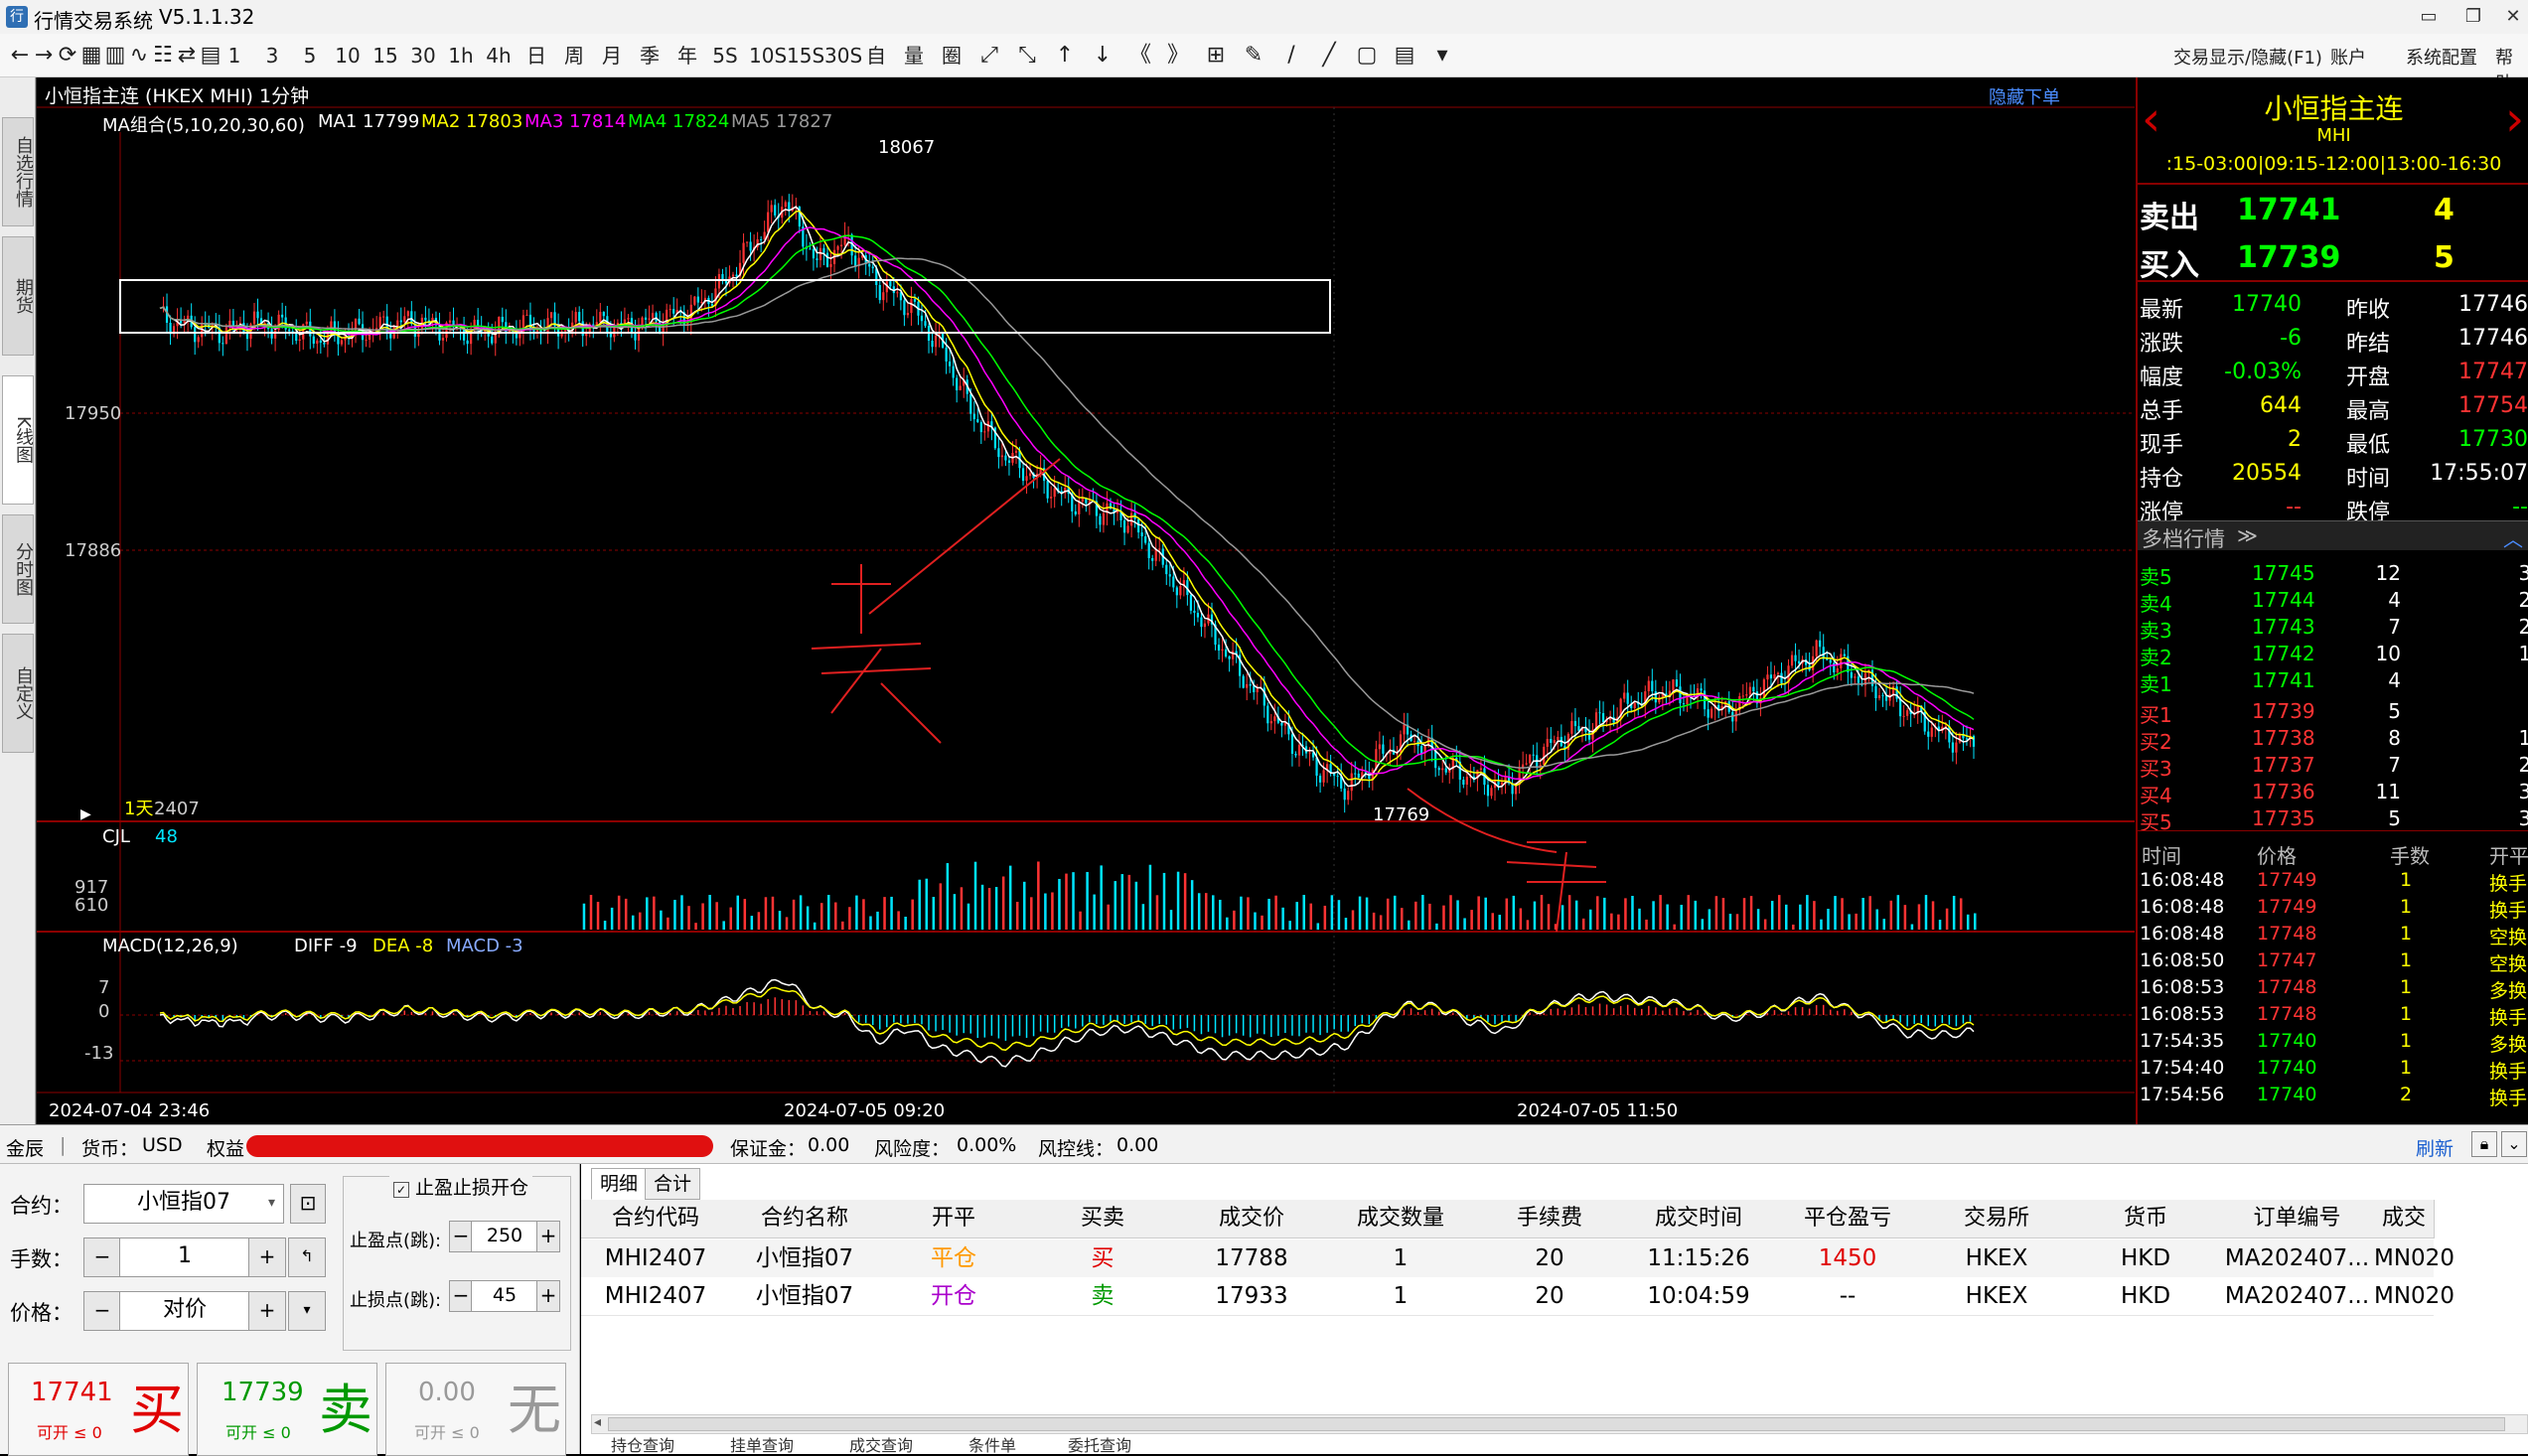 Image resolution: width=2528 pixels, height=1456 pixels. What do you see at coordinates (308, 1204) in the screenshot?
I see `lock-contract-icon: ⊡` at bounding box center [308, 1204].